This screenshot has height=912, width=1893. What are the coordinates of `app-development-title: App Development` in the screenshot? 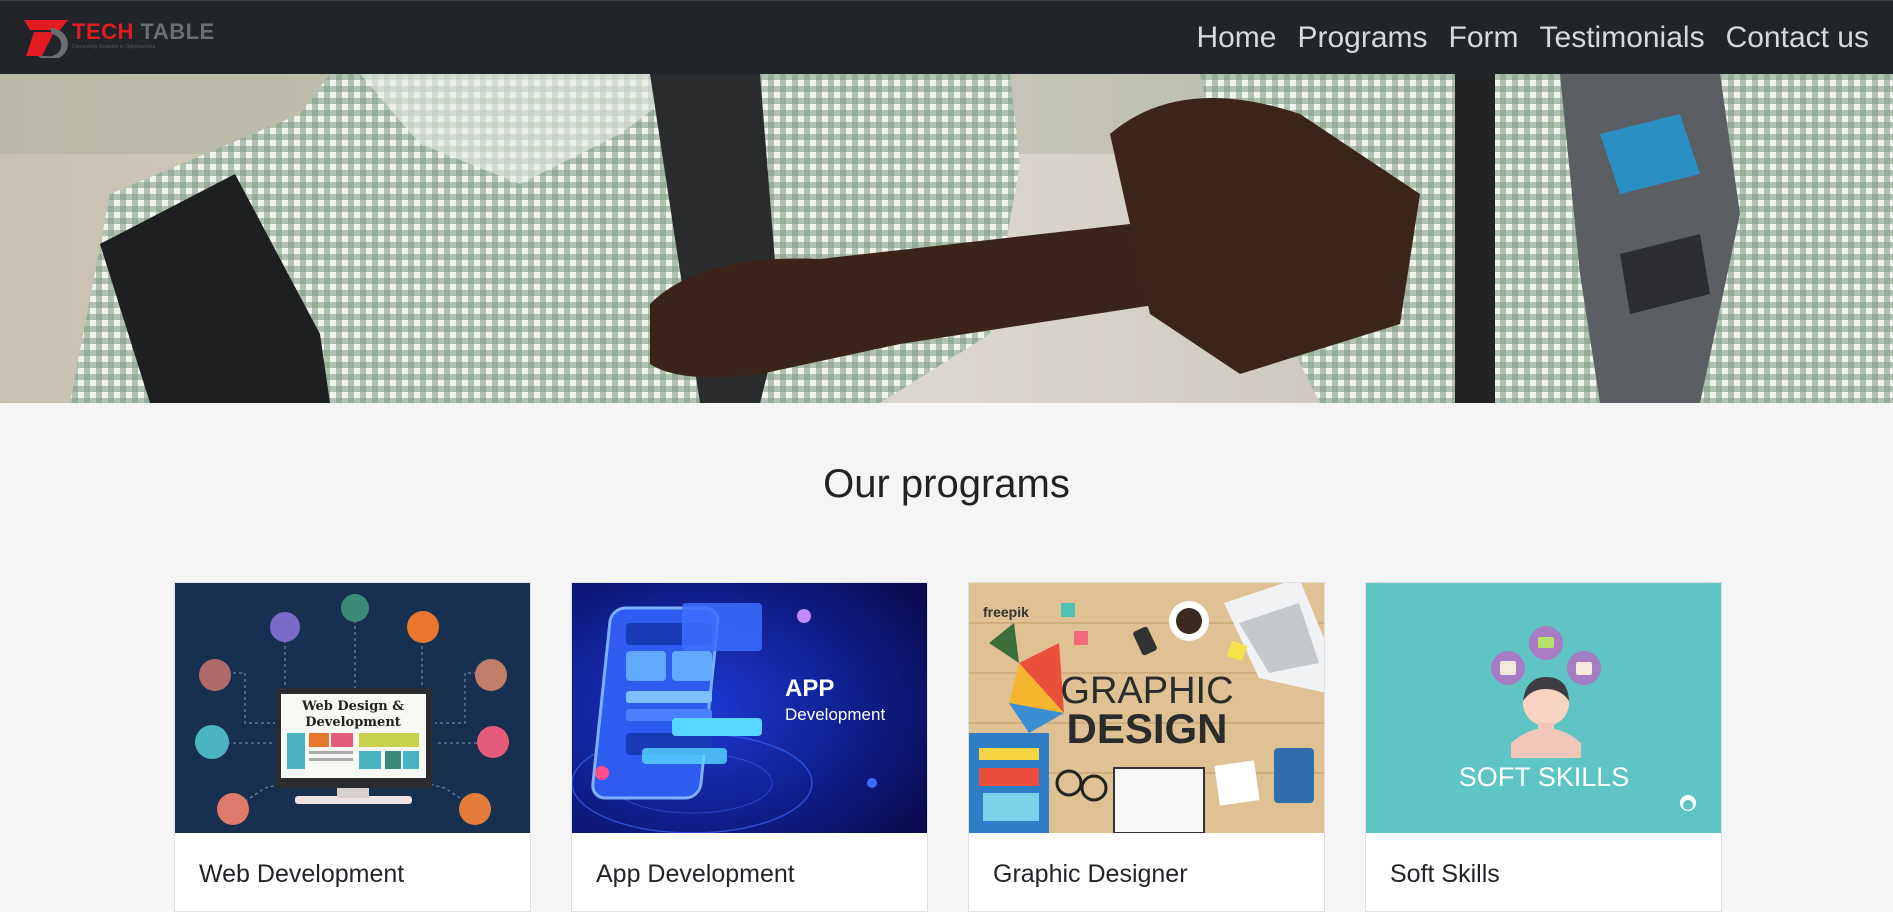 It's located at (695, 874).